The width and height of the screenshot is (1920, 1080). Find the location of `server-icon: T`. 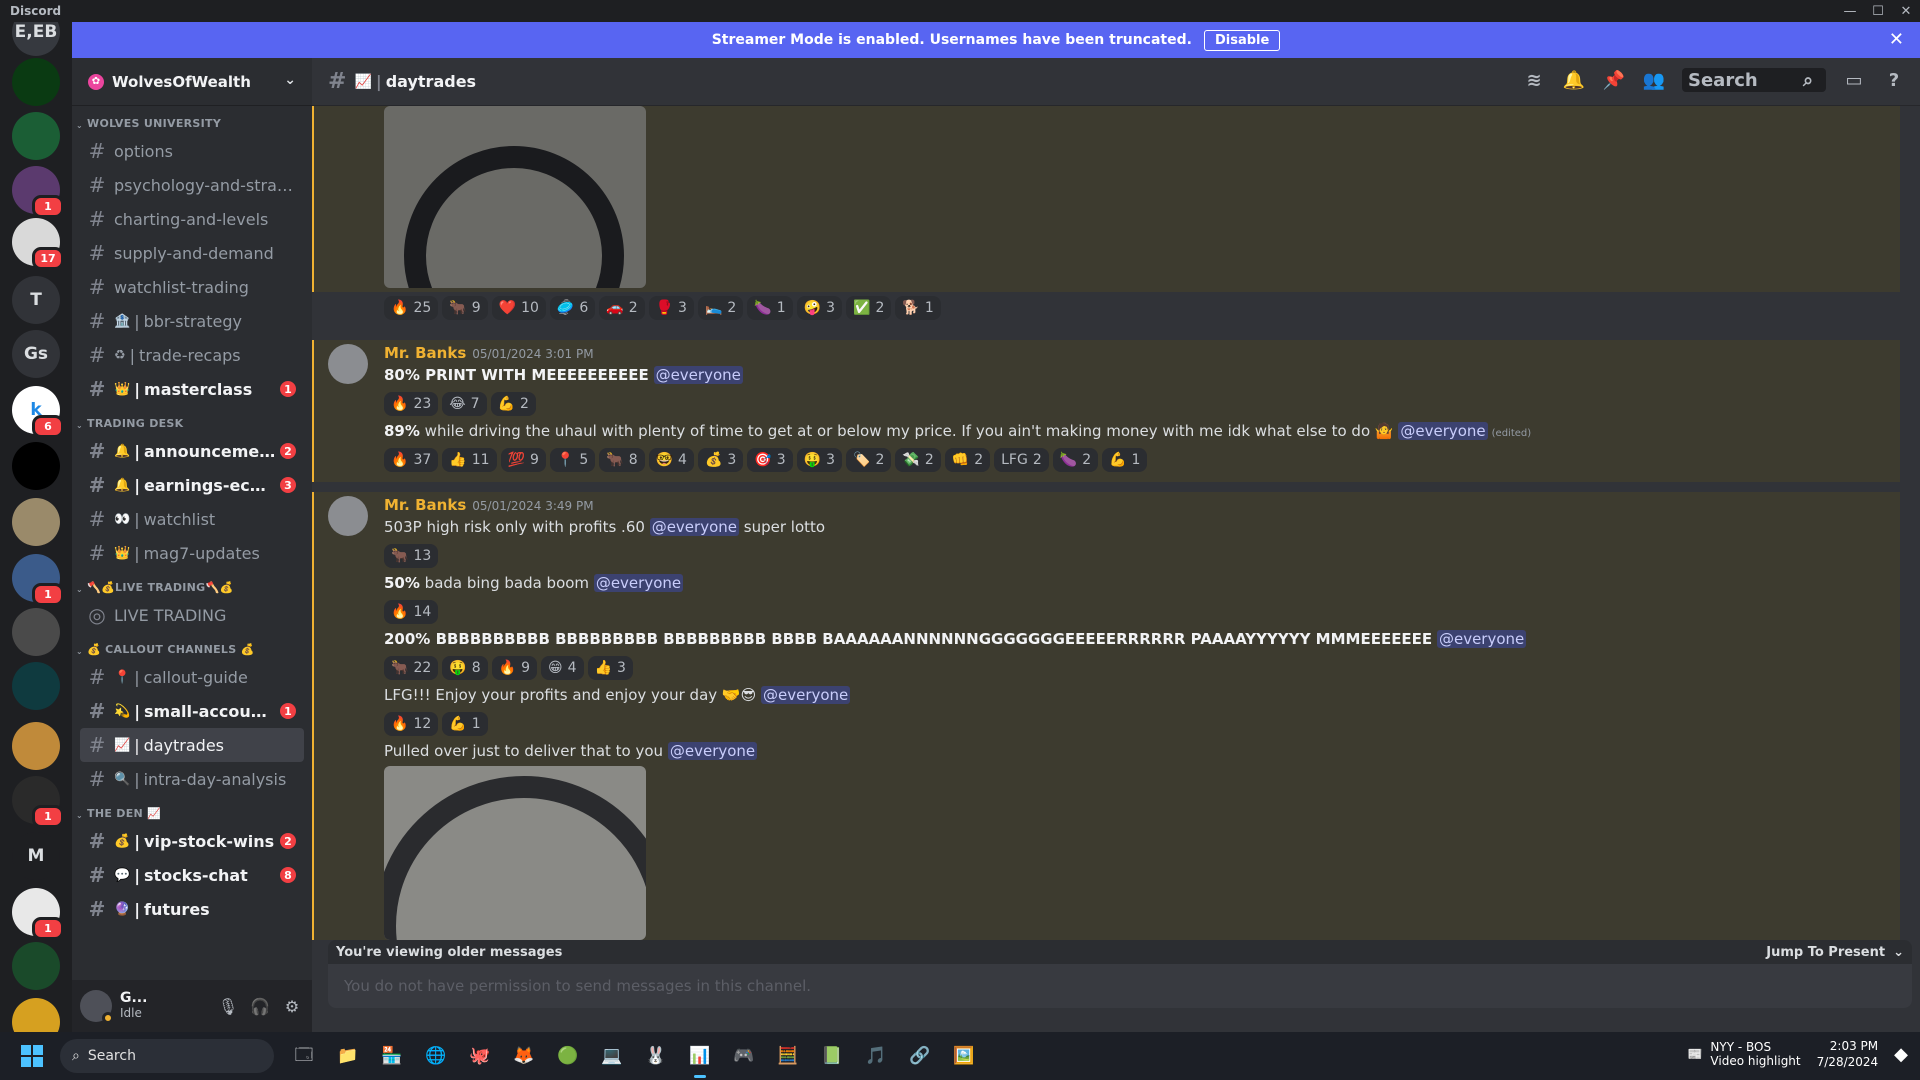

server-icon: T is located at coordinates (36, 300).